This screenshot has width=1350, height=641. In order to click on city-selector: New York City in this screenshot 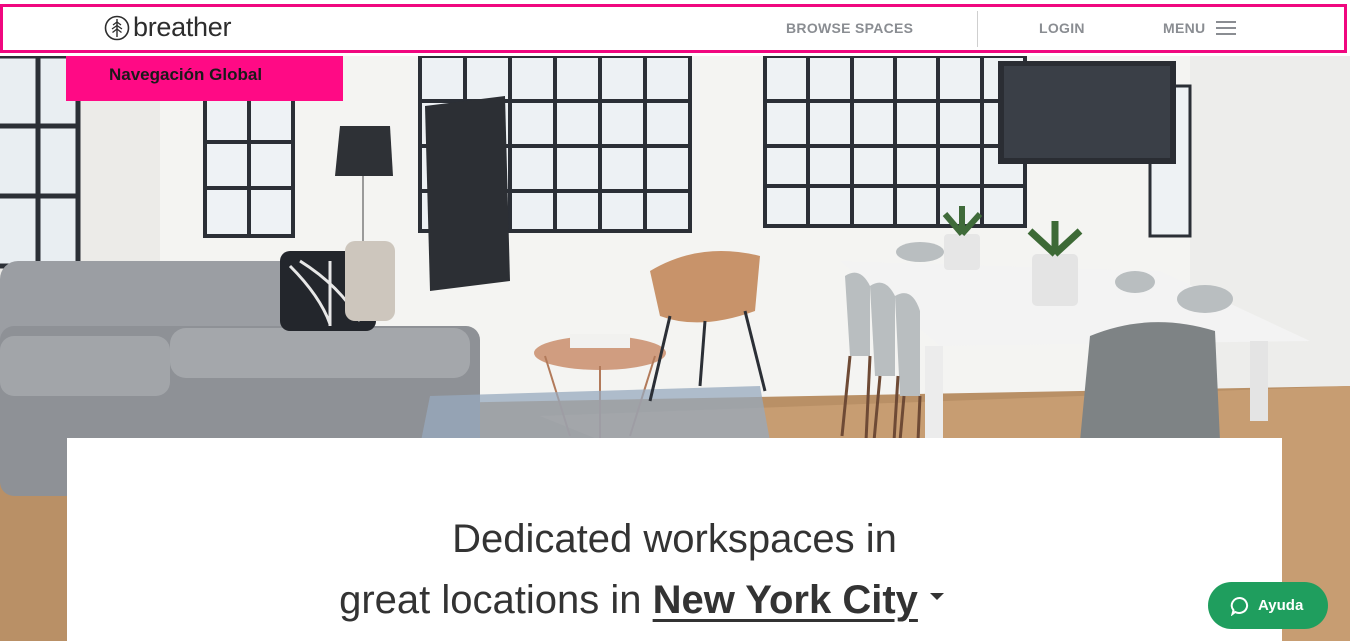, I will do `click(785, 600)`.